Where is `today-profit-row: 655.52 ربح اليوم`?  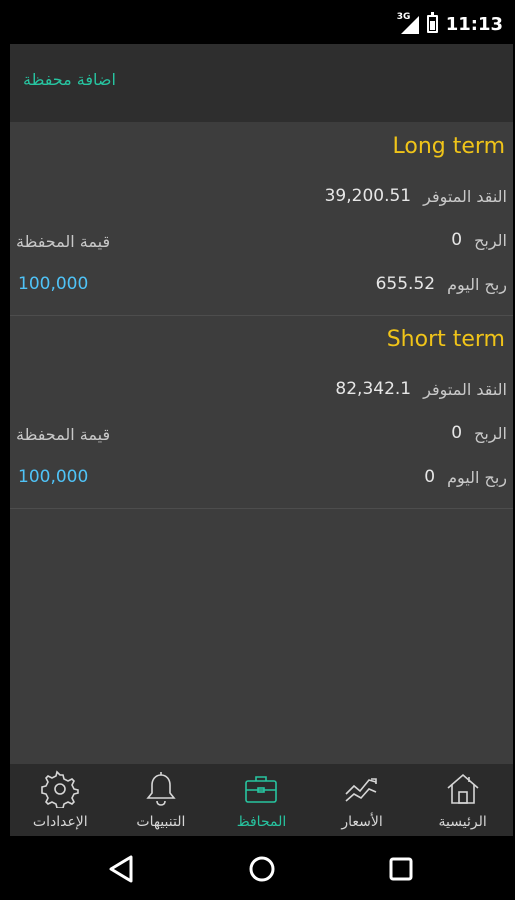
today-profit-row: 655.52 ربح اليوم is located at coordinates (441, 284).